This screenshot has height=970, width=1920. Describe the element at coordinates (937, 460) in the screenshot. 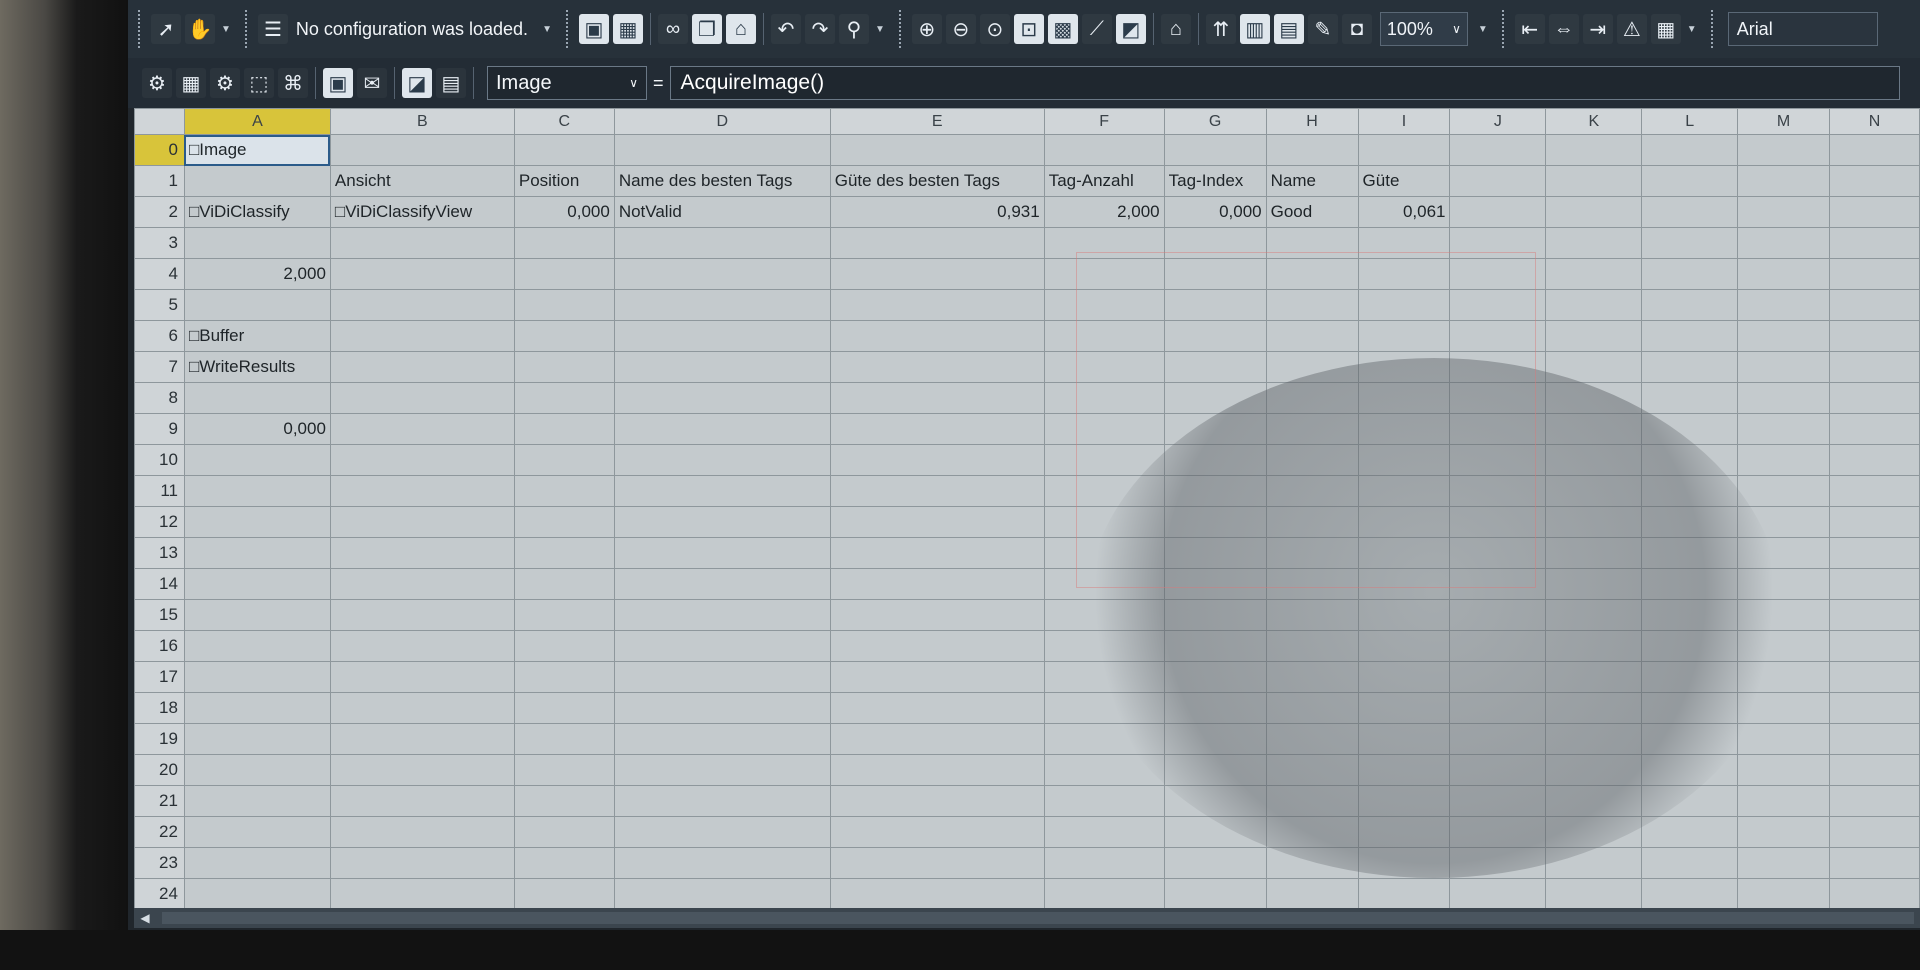

I see `cell-e10` at that location.